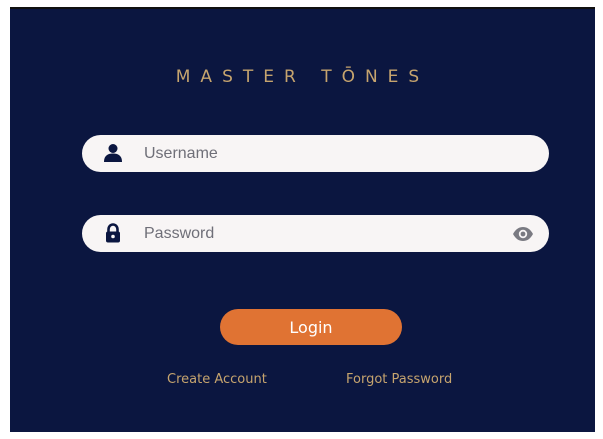  What do you see at coordinates (311, 327) in the screenshot?
I see `login-button: Login` at bounding box center [311, 327].